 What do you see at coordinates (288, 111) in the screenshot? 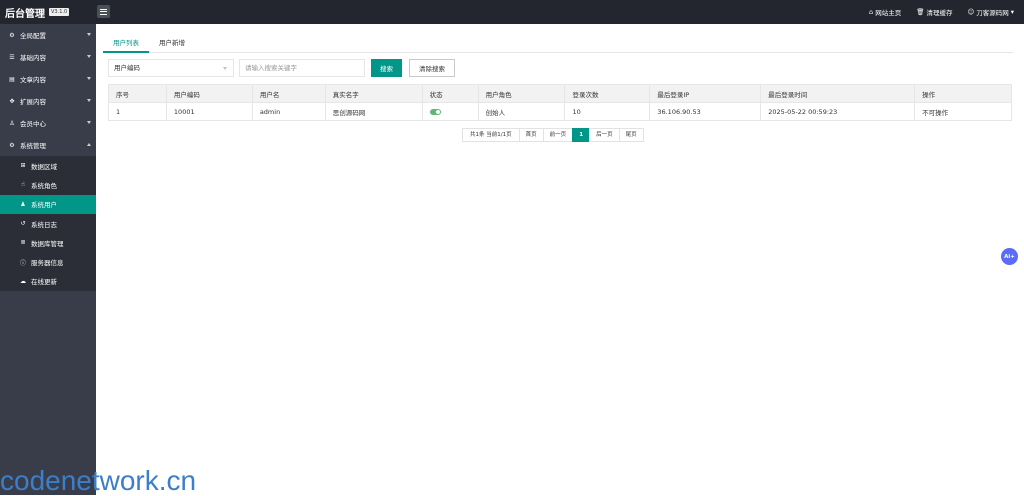
I see `cell-username: admin` at bounding box center [288, 111].